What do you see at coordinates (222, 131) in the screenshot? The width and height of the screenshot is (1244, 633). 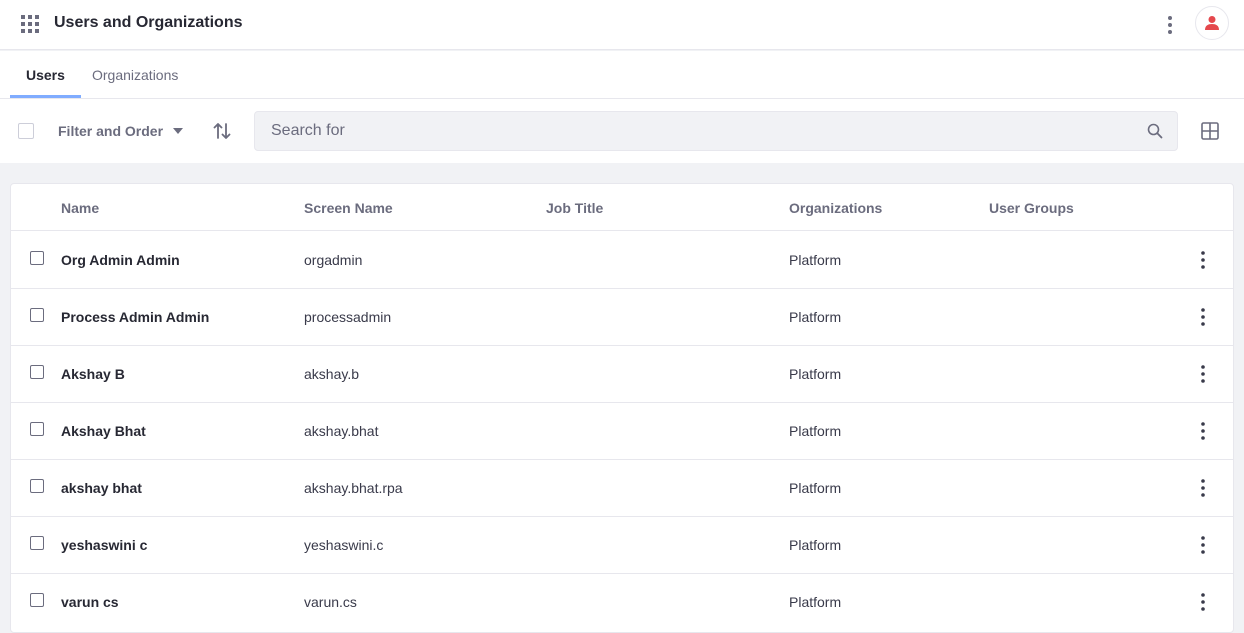 I see `sort-icon` at bounding box center [222, 131].